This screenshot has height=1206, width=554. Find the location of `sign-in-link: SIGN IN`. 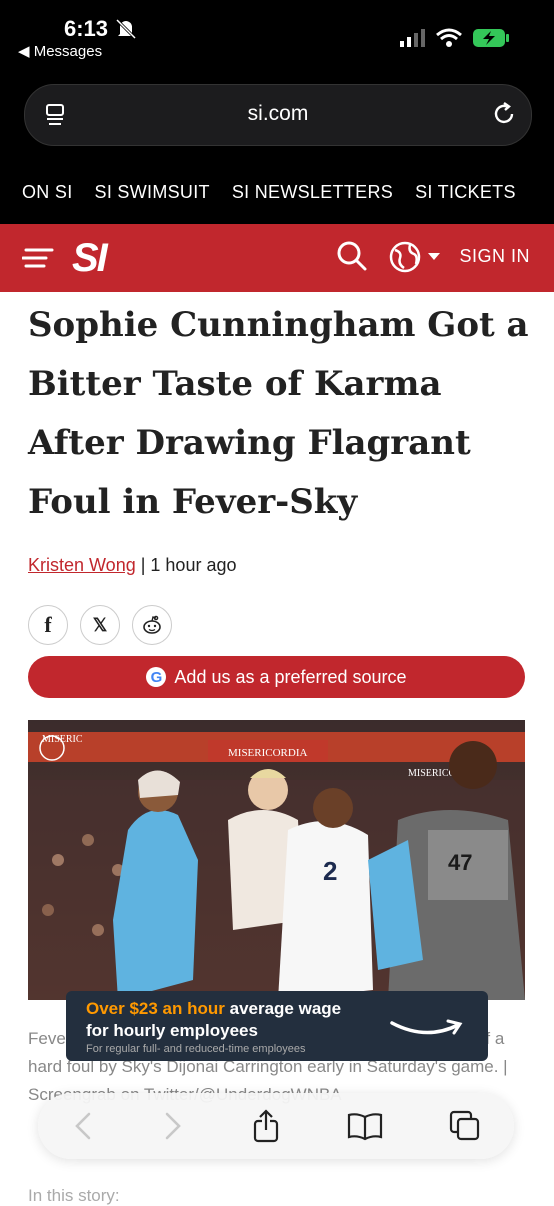

sign-in-link: SIGN IN is located at coordinates (494, 256).